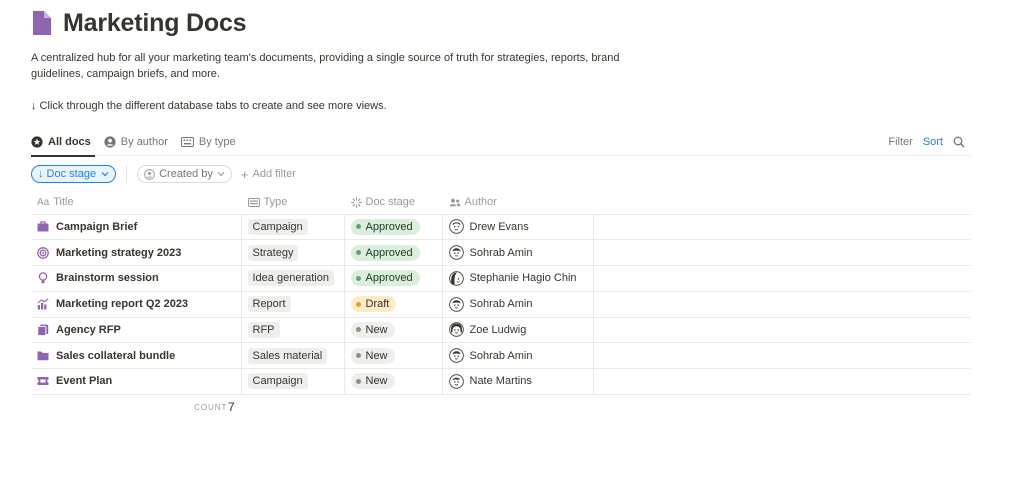 The width and height of the screenshot is (1009, 484). I want to click on type-tag: Idea generation, so click(290, 278).